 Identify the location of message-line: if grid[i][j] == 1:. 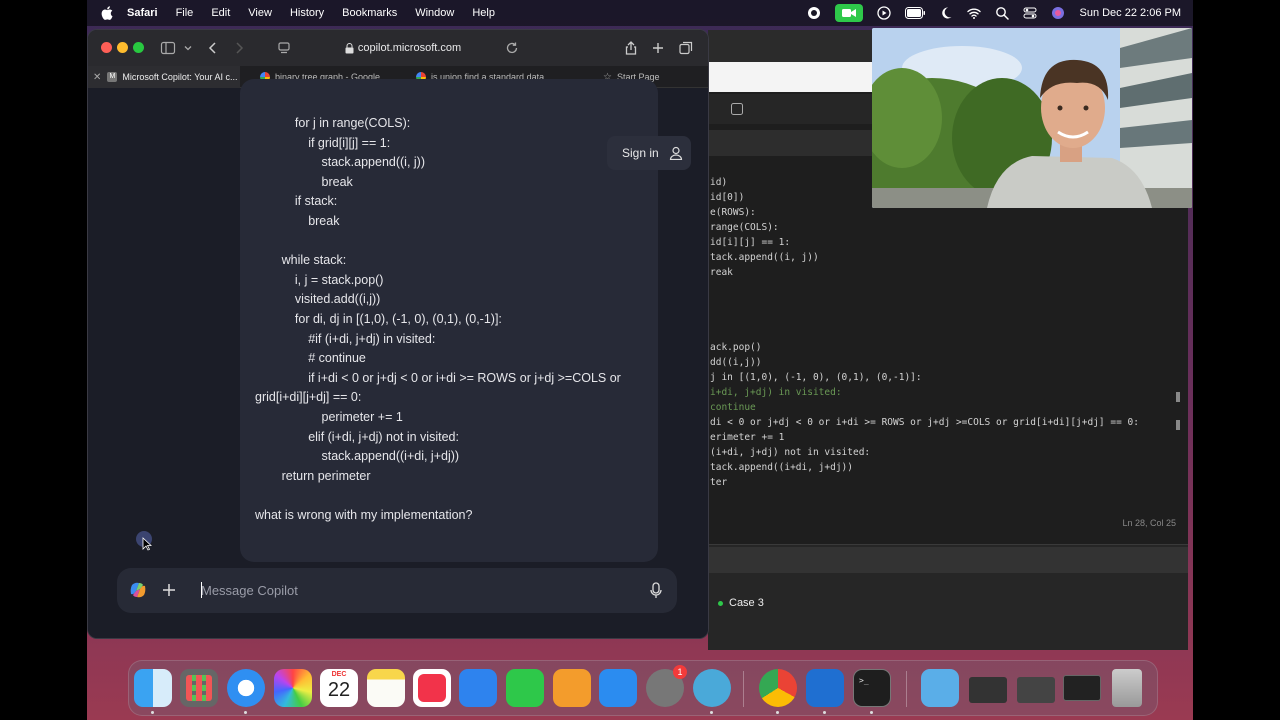
(349, 142).